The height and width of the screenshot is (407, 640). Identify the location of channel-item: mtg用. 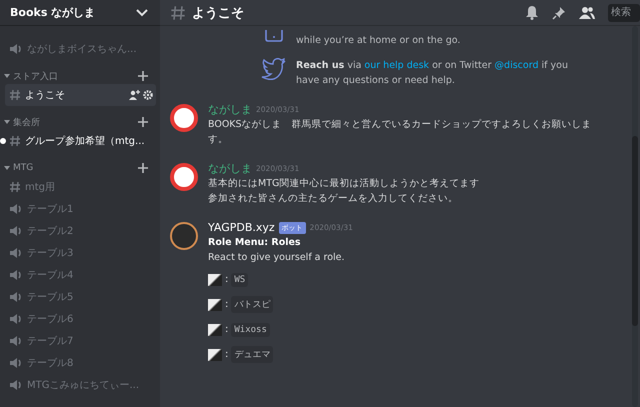
(78, 187).